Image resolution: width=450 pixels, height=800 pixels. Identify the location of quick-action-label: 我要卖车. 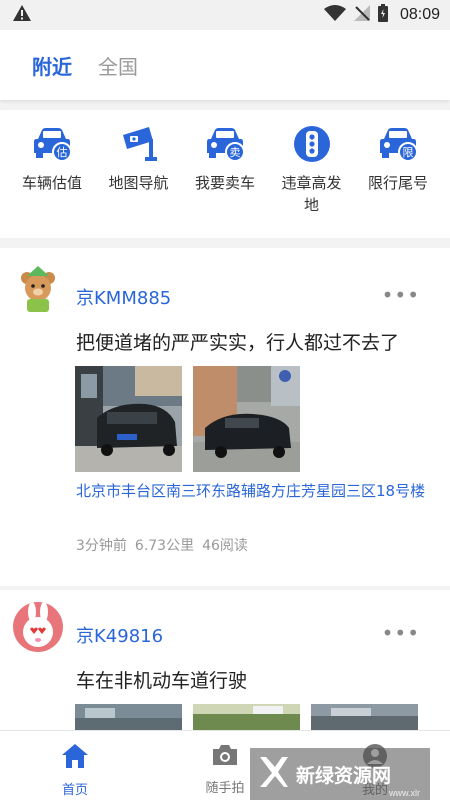
(224, 183).